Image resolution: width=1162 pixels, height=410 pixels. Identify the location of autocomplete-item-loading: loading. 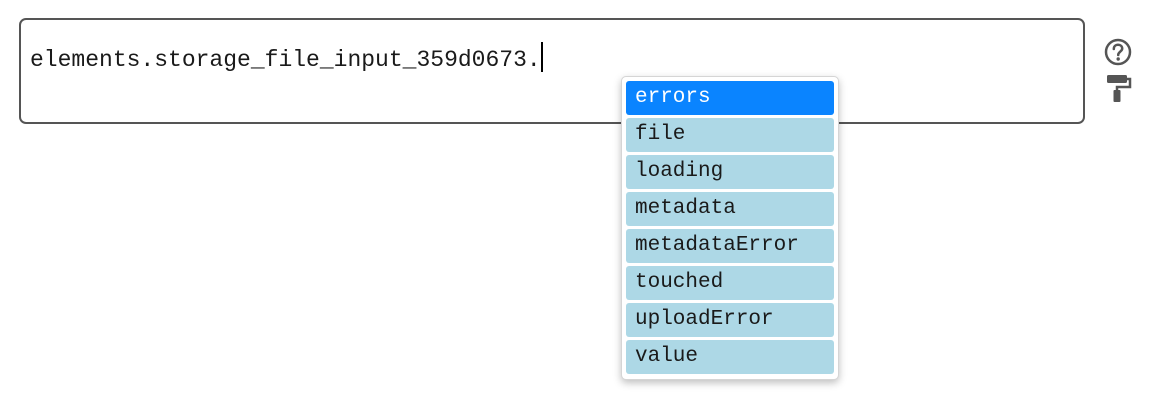
(730, 172).